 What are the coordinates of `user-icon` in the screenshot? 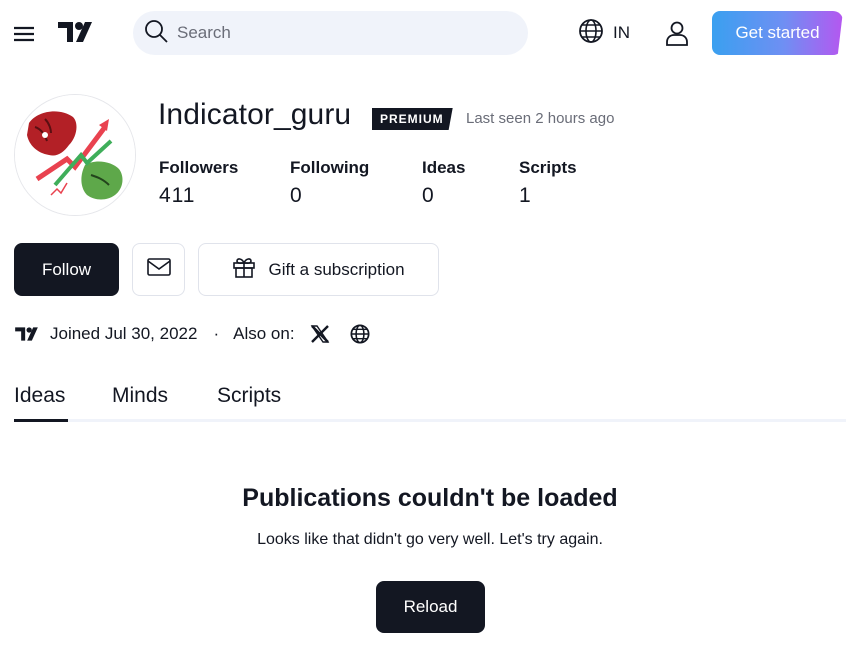 It's located at (677, 33).